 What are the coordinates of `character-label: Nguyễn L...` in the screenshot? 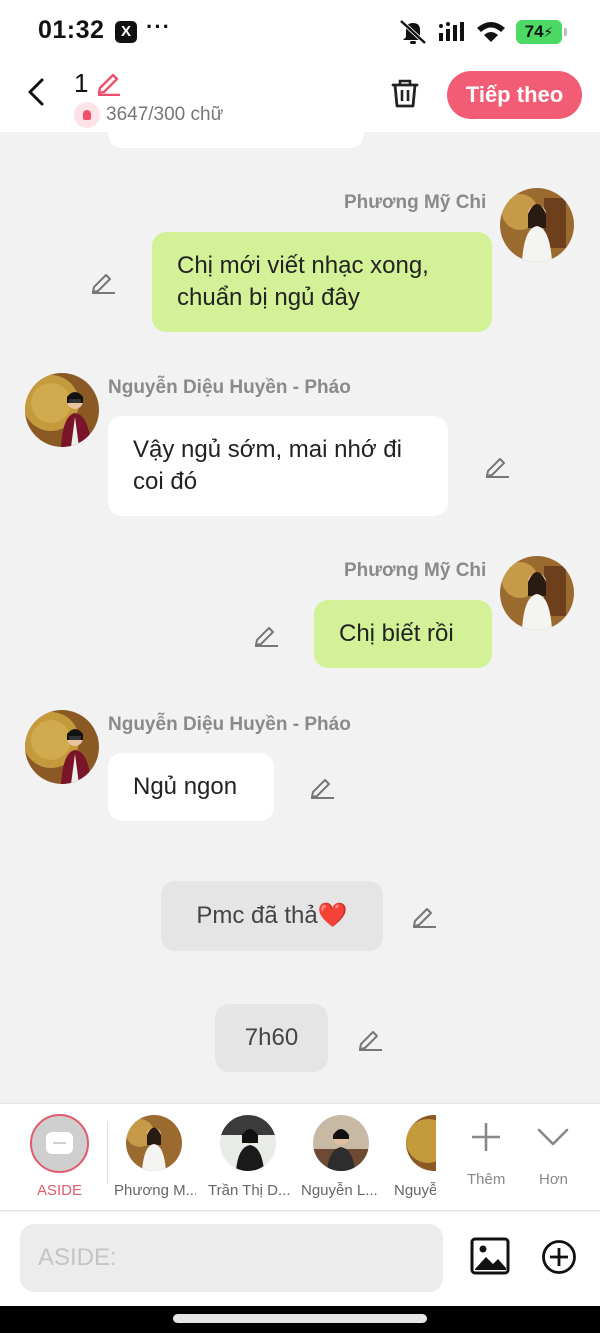 It's located at (339, 1190).